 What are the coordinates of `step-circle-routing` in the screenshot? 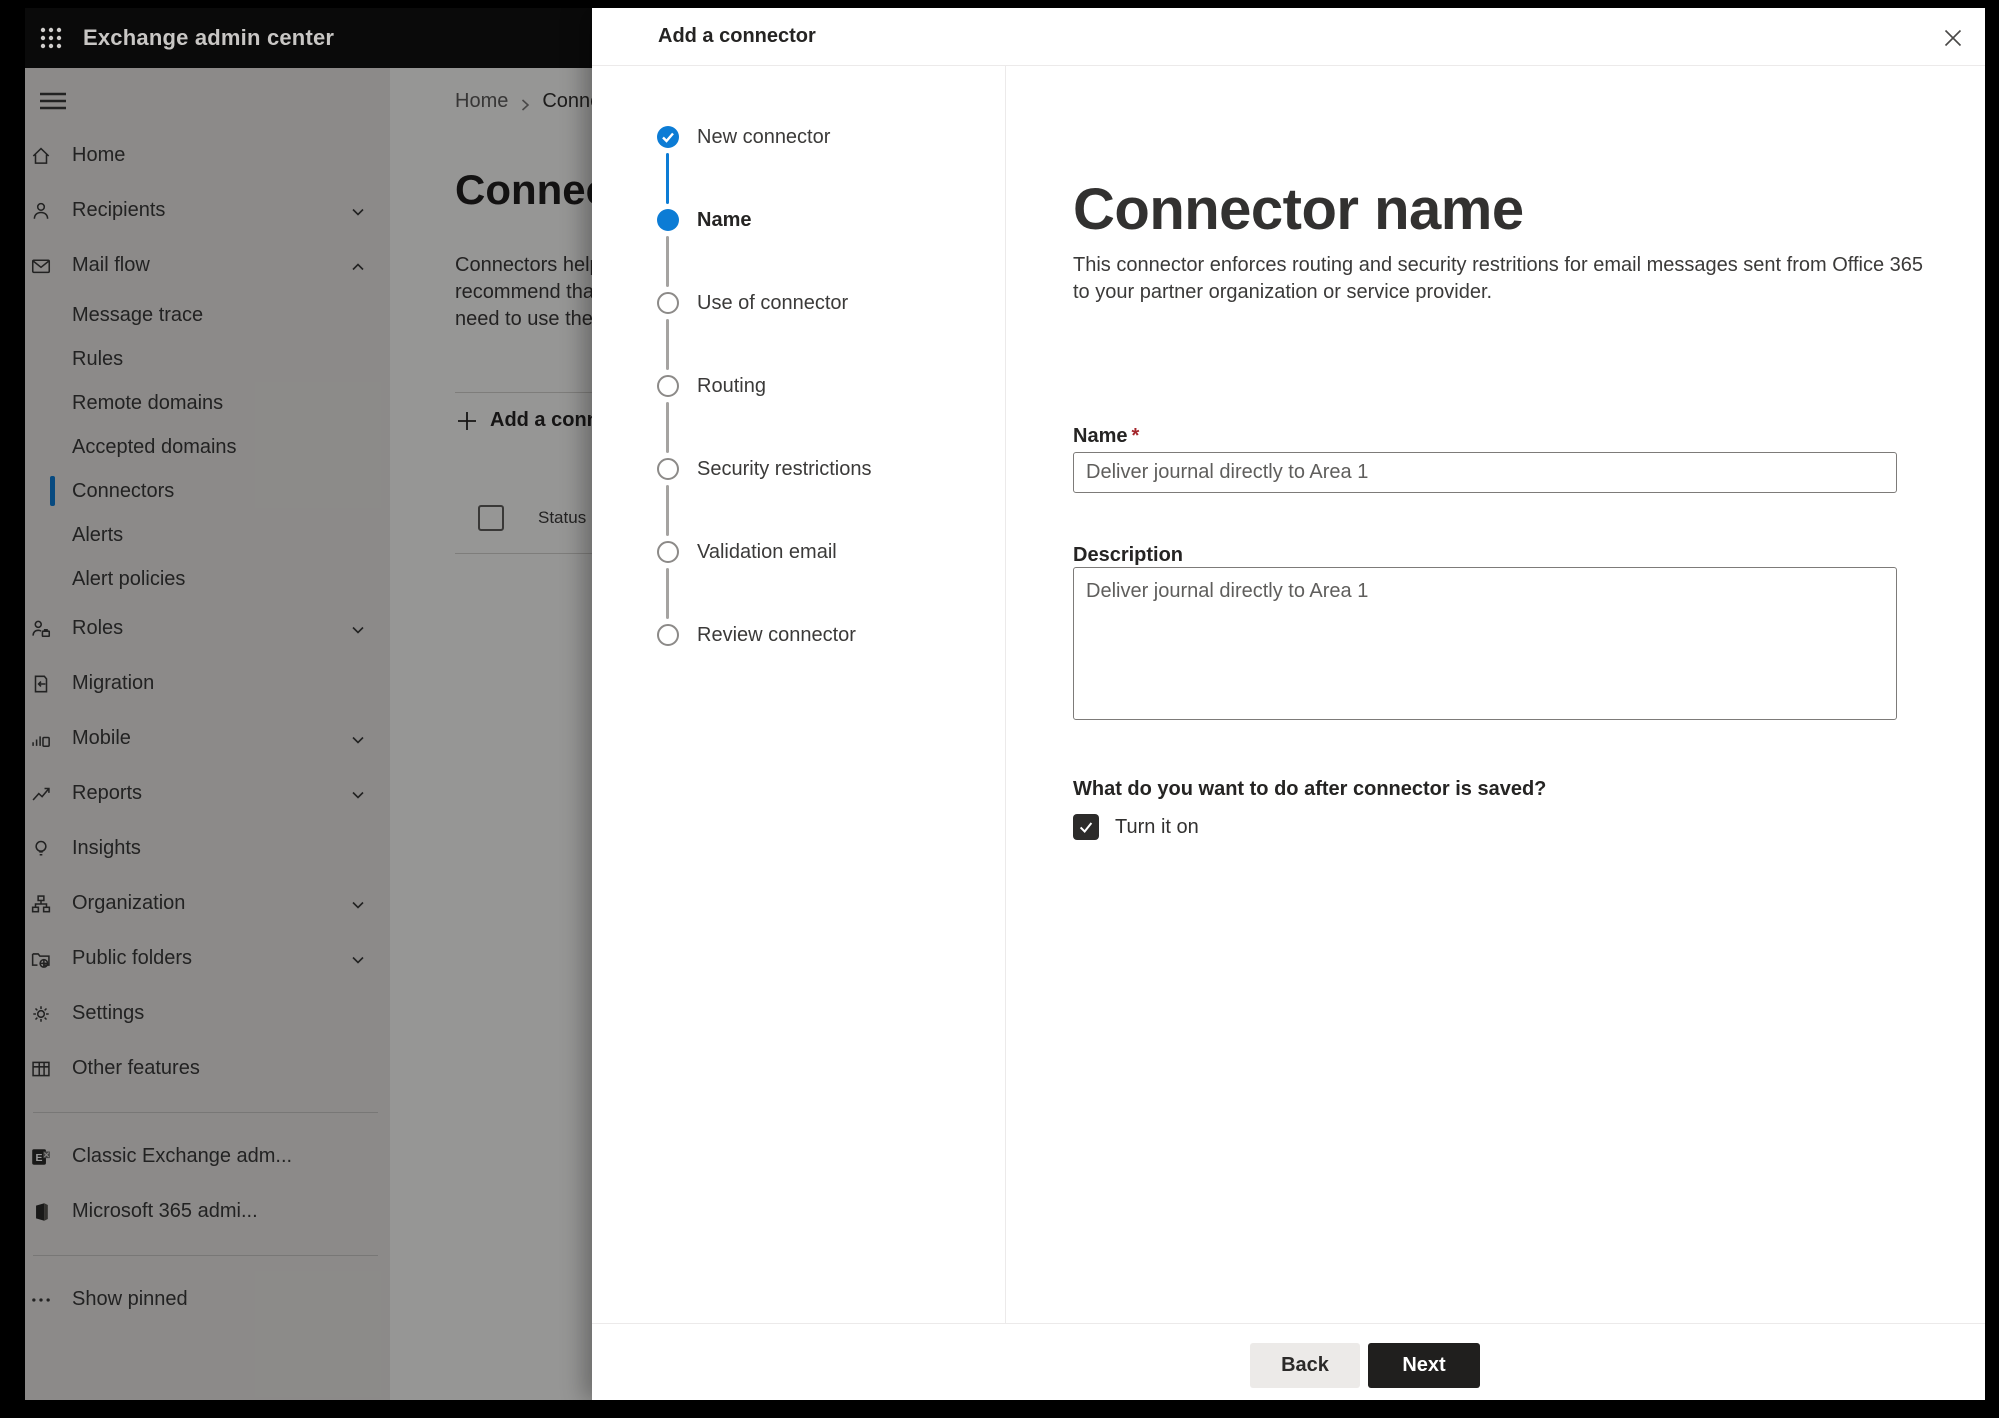 It's located at (668, 386).